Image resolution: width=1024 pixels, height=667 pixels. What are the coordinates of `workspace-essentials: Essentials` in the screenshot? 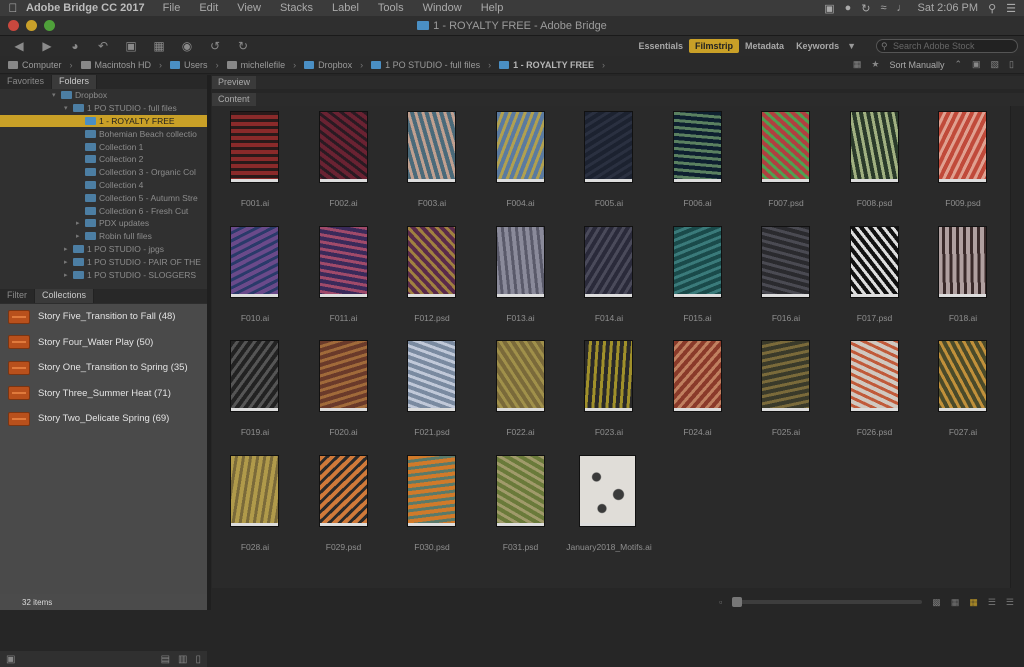 It's located at (661, 46).